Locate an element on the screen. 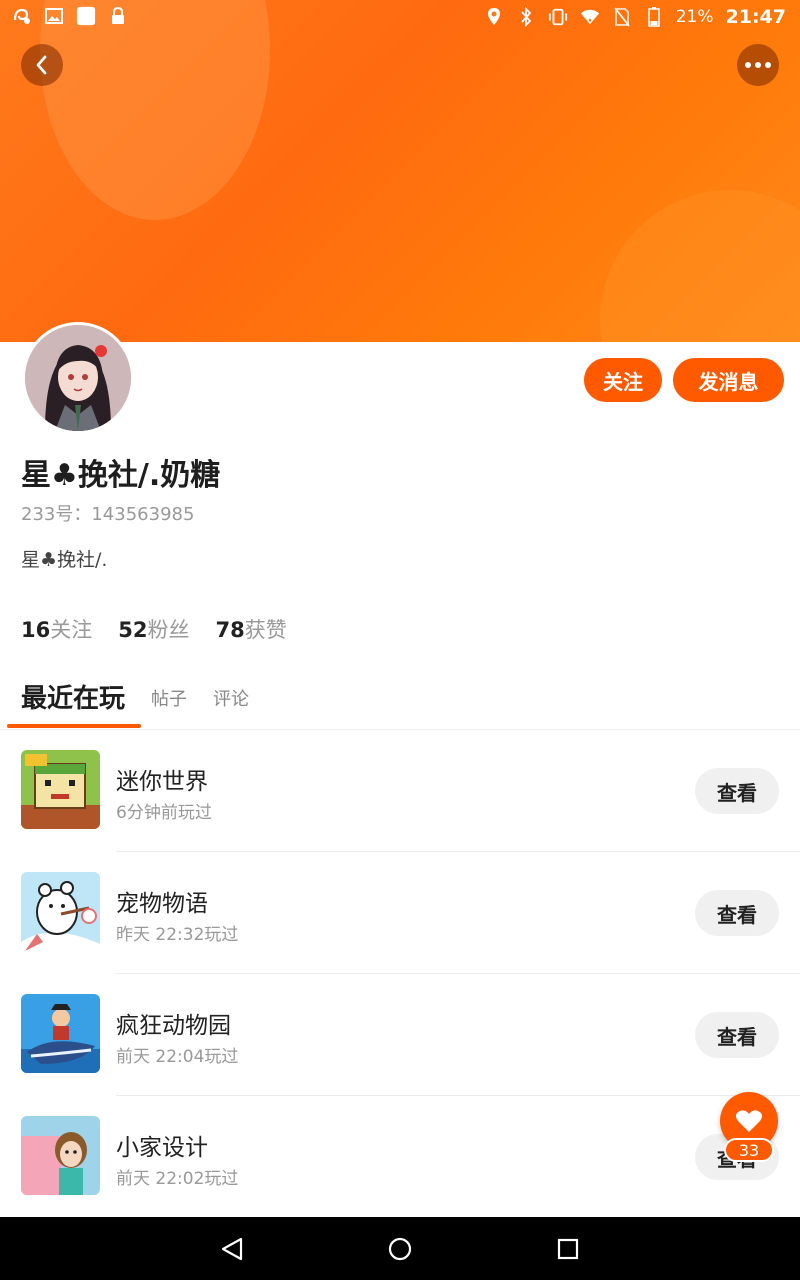 The image size is (800, 1280). nav-back-button is located at coordinates (232, 1249).